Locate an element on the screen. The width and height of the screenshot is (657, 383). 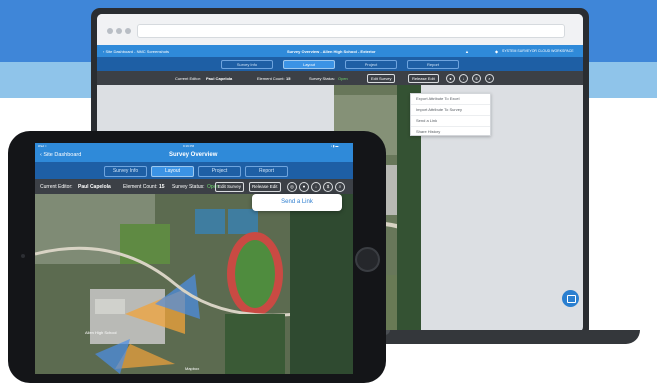
back-link: ‹ Site Dashboard is located at coordinates (60, 155).